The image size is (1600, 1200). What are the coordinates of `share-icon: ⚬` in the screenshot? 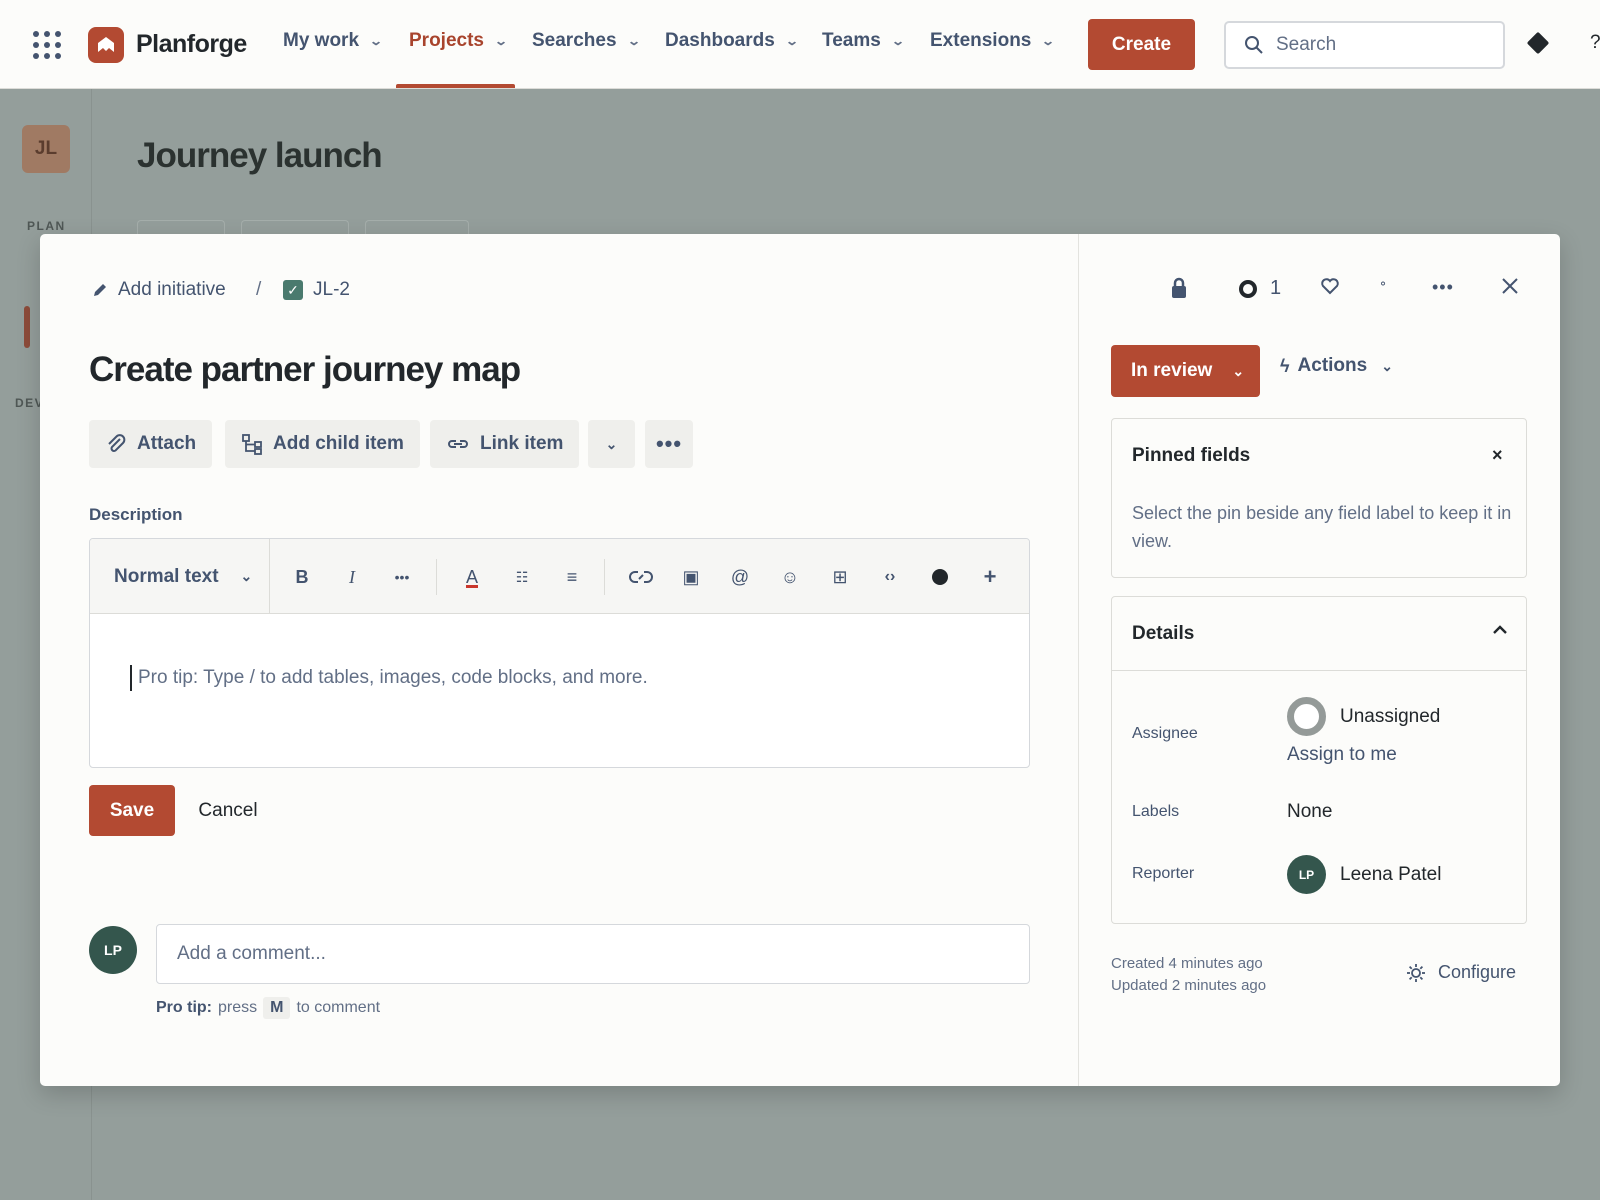 It's located at (1383, 284).